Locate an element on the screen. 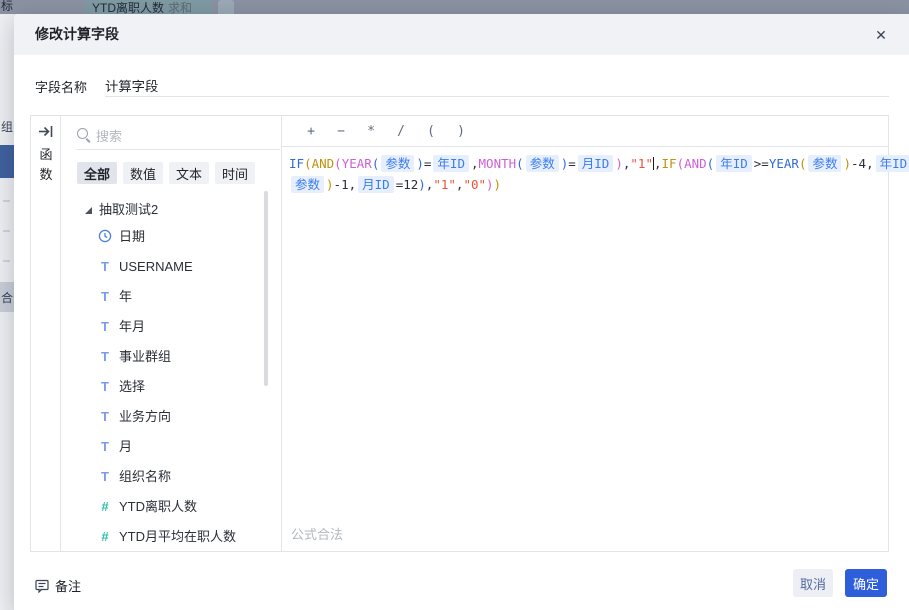 The image size is (909, 610). formula-token: MONTH is located at coordinates (497, 163).